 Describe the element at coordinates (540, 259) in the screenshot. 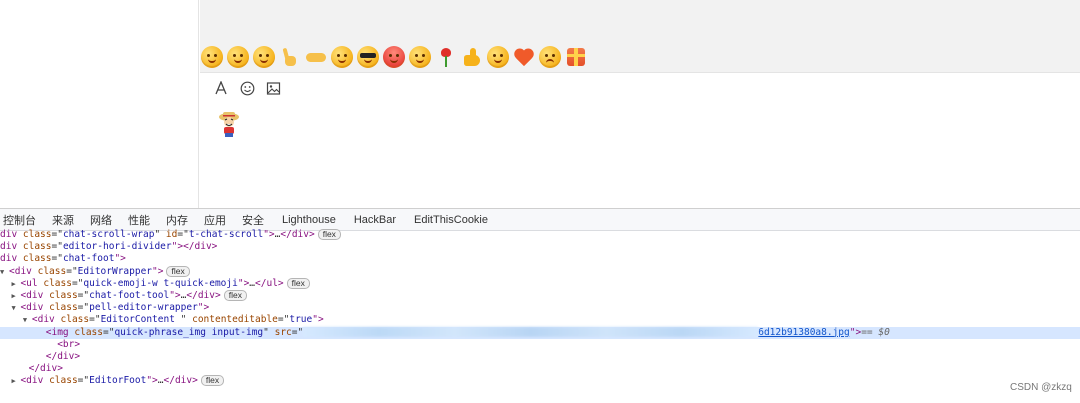

I see `dom-node-chat-foot: div class="chat-foot">` at that location.